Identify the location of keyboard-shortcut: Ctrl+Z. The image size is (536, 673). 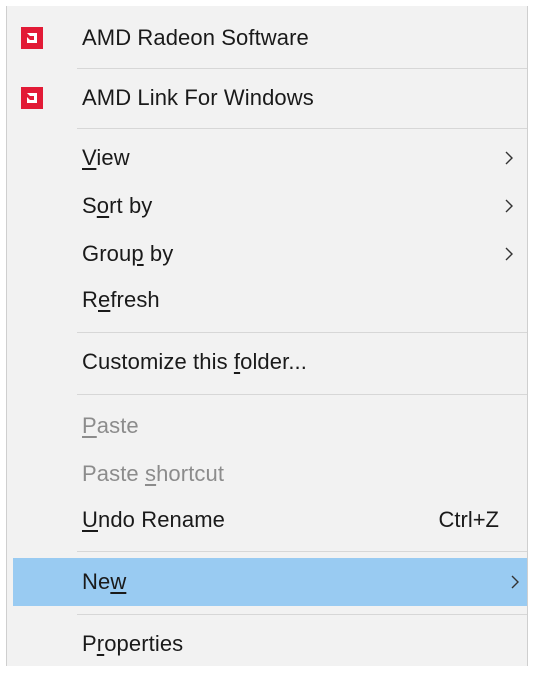
(469, 519).